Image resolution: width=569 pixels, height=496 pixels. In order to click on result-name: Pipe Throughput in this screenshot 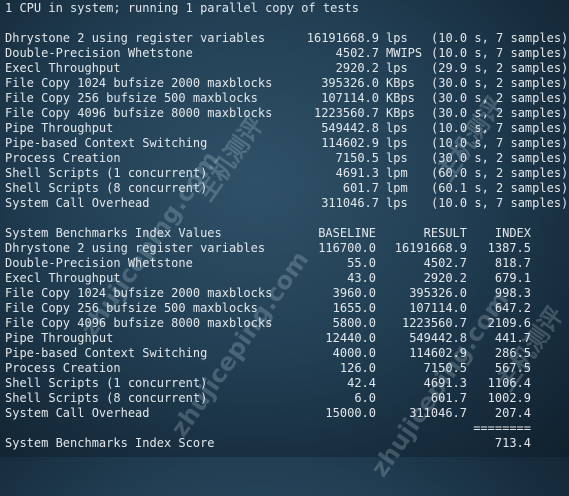, I will do `click(59, 128)`.